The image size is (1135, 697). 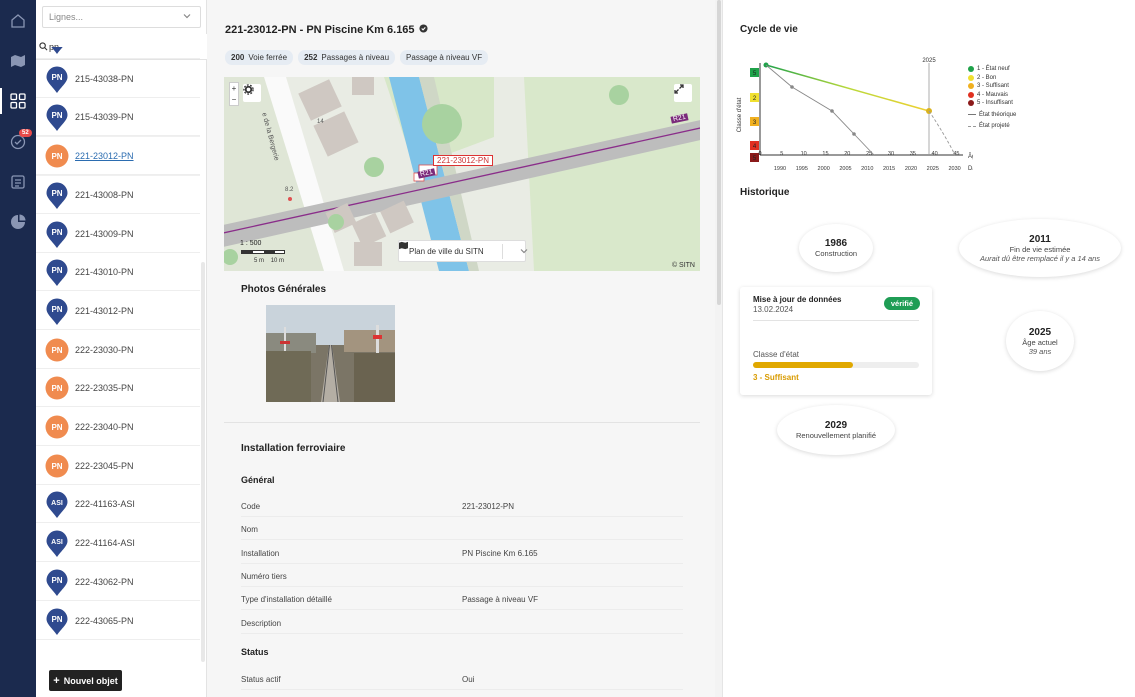 I want to click on basemap-label: Plan de ville du SITN, so click(x=446, y=251).